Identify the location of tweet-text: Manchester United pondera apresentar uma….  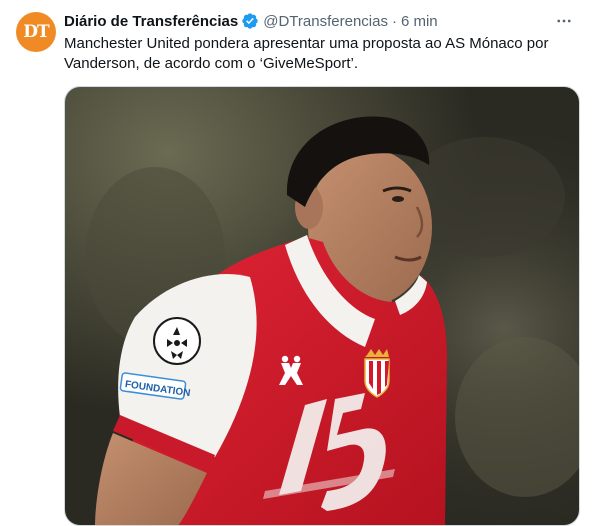
(306, 53).